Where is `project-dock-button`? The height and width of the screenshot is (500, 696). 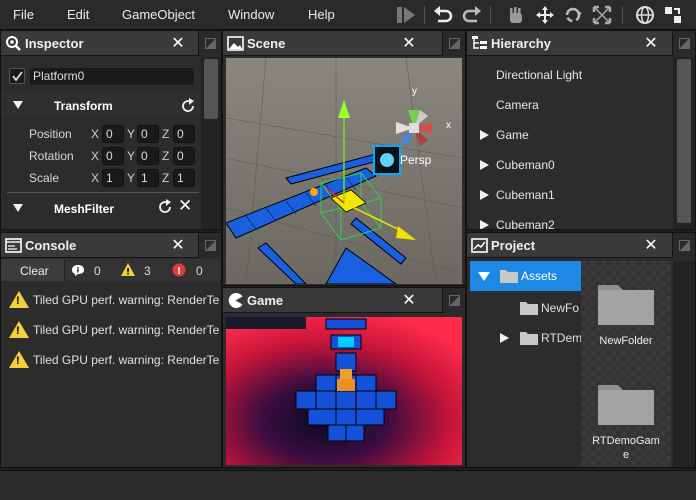 project-dock-button is located at coordinates (683, 245).